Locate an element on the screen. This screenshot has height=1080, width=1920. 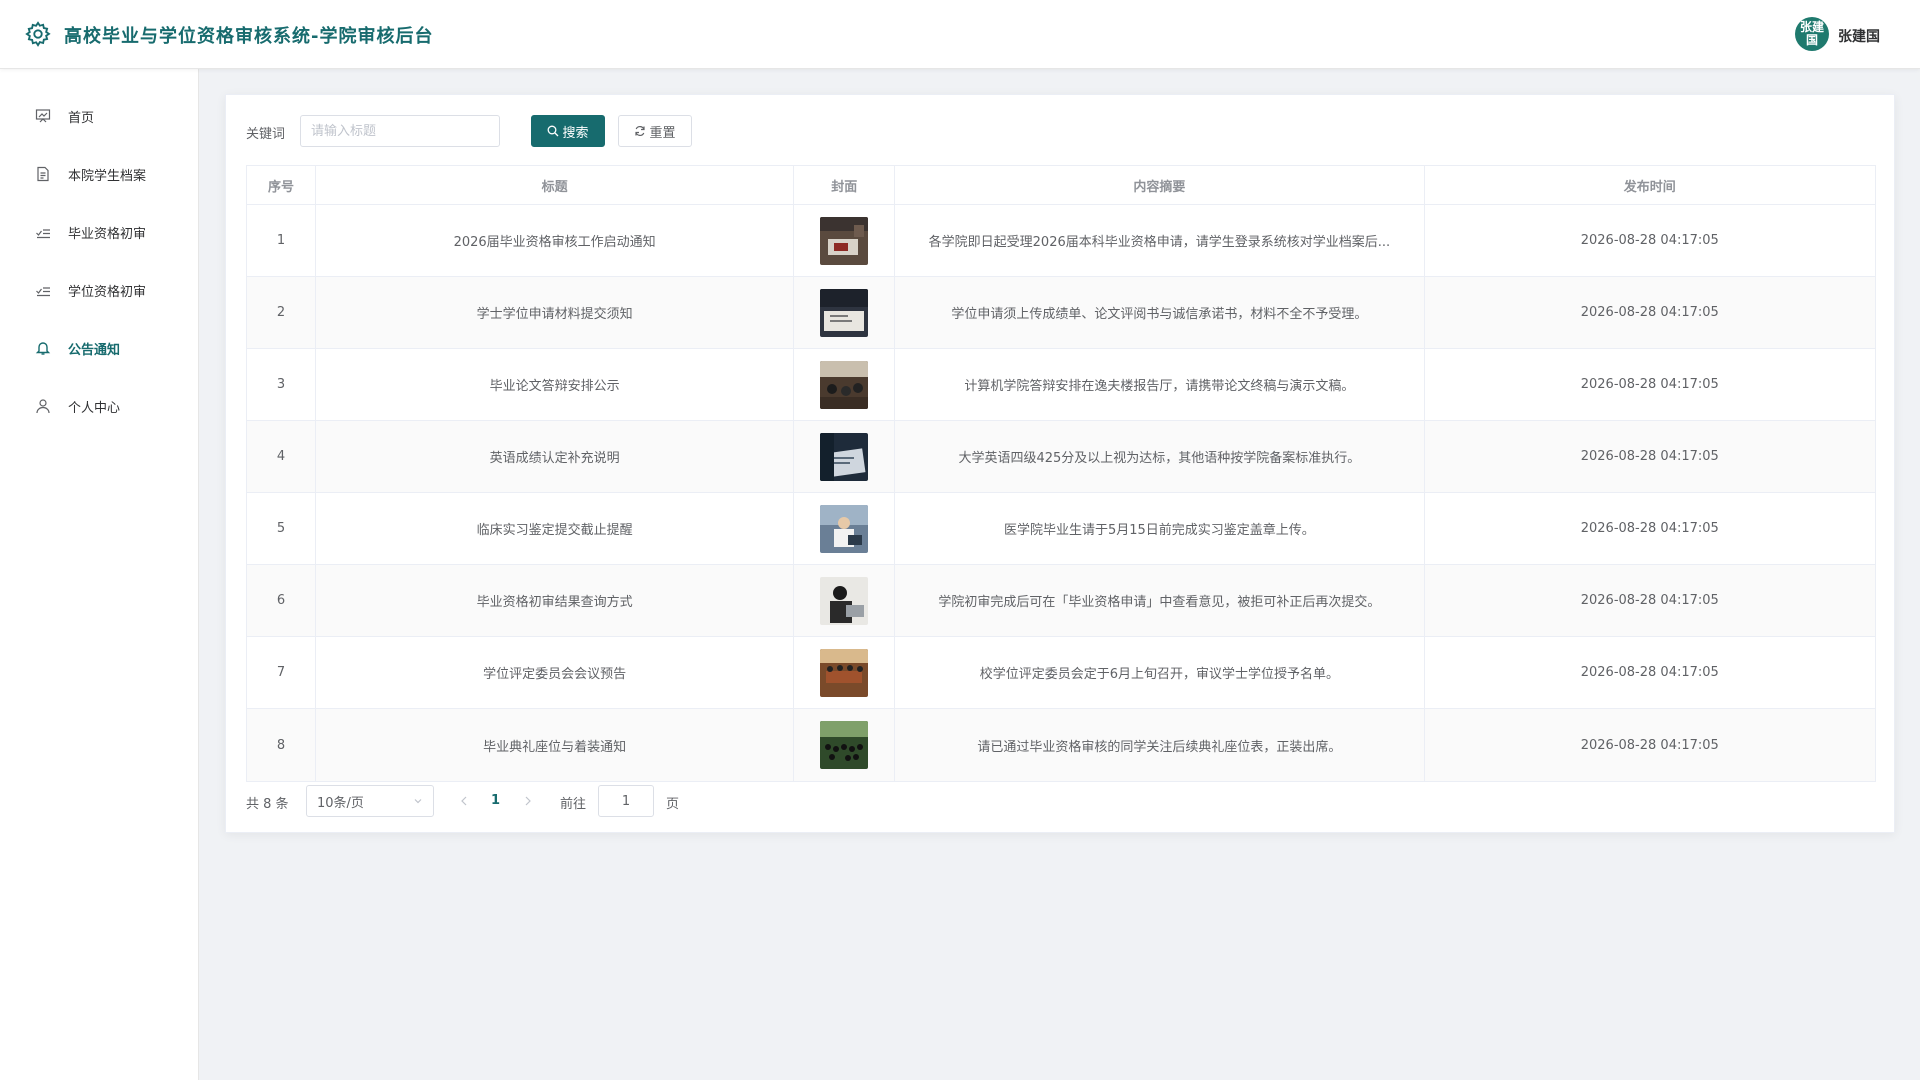
row-index: 4 is located at coordinates (281, 456).